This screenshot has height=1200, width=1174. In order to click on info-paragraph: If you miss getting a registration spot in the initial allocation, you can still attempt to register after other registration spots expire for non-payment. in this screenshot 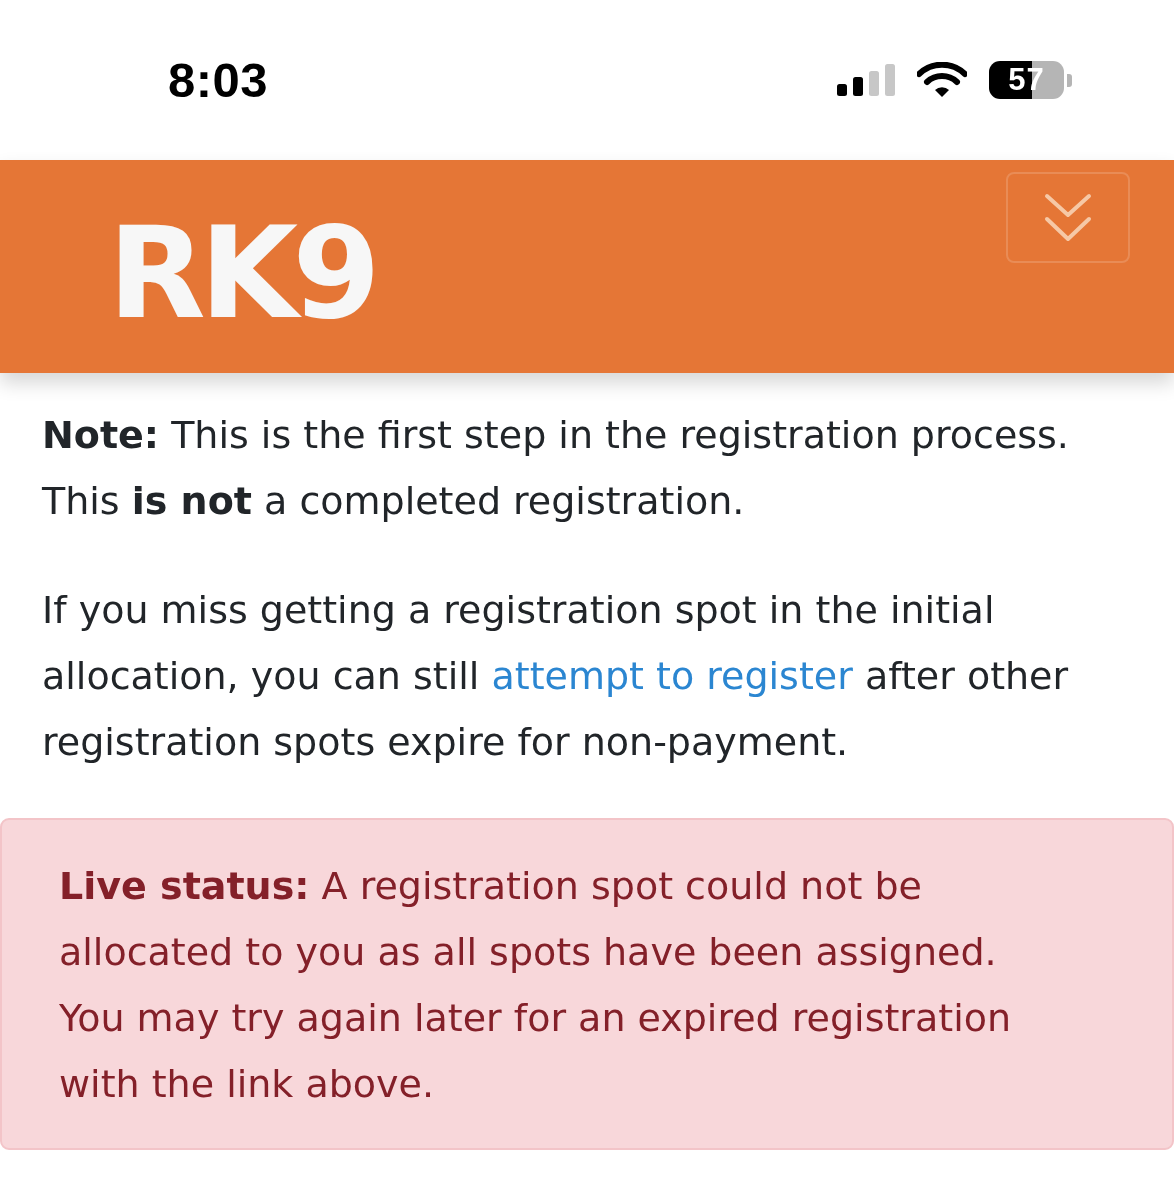, I will do `click(555, 676)`.